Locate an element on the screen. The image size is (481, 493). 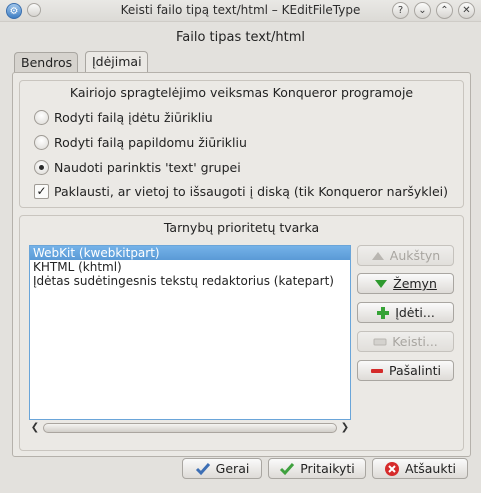
option-group-settings-label: Naudoti parinktis 'text' grupei is located at coordinates (147, 167).